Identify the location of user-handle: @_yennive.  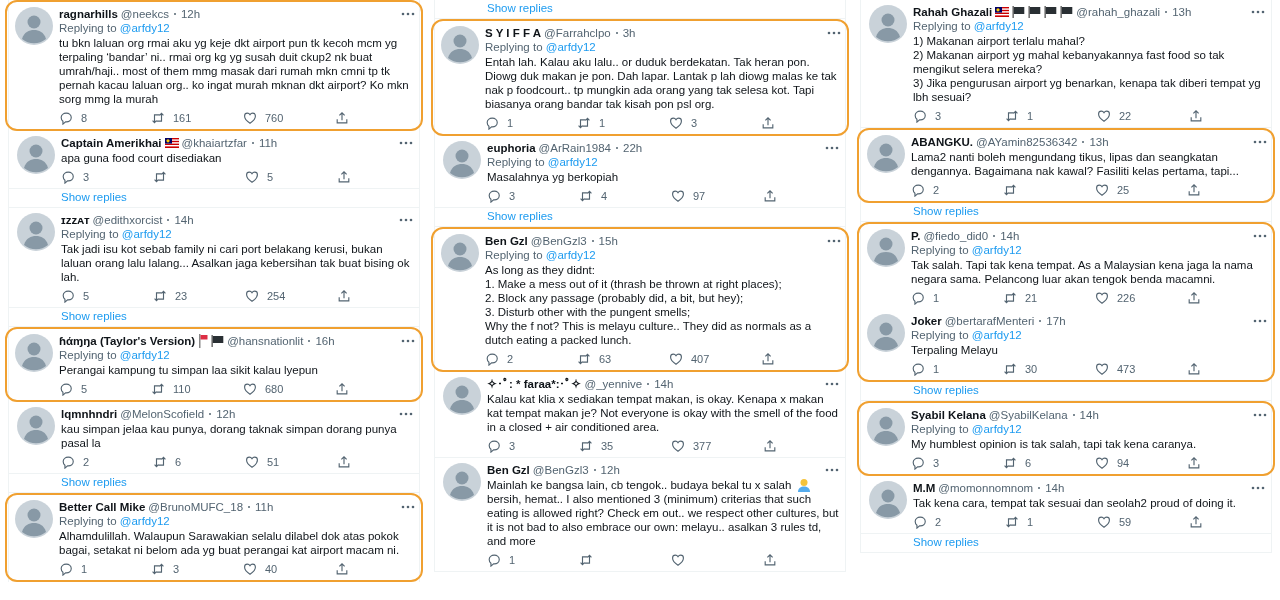
(613, 384).